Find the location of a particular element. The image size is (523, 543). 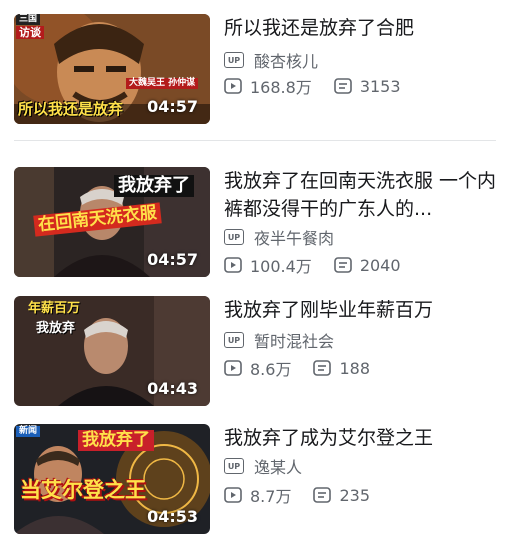

video-thumbnail: 新闻 我放弃了 当艾尔登之王 04:53 is located at coordinates (112, 479).